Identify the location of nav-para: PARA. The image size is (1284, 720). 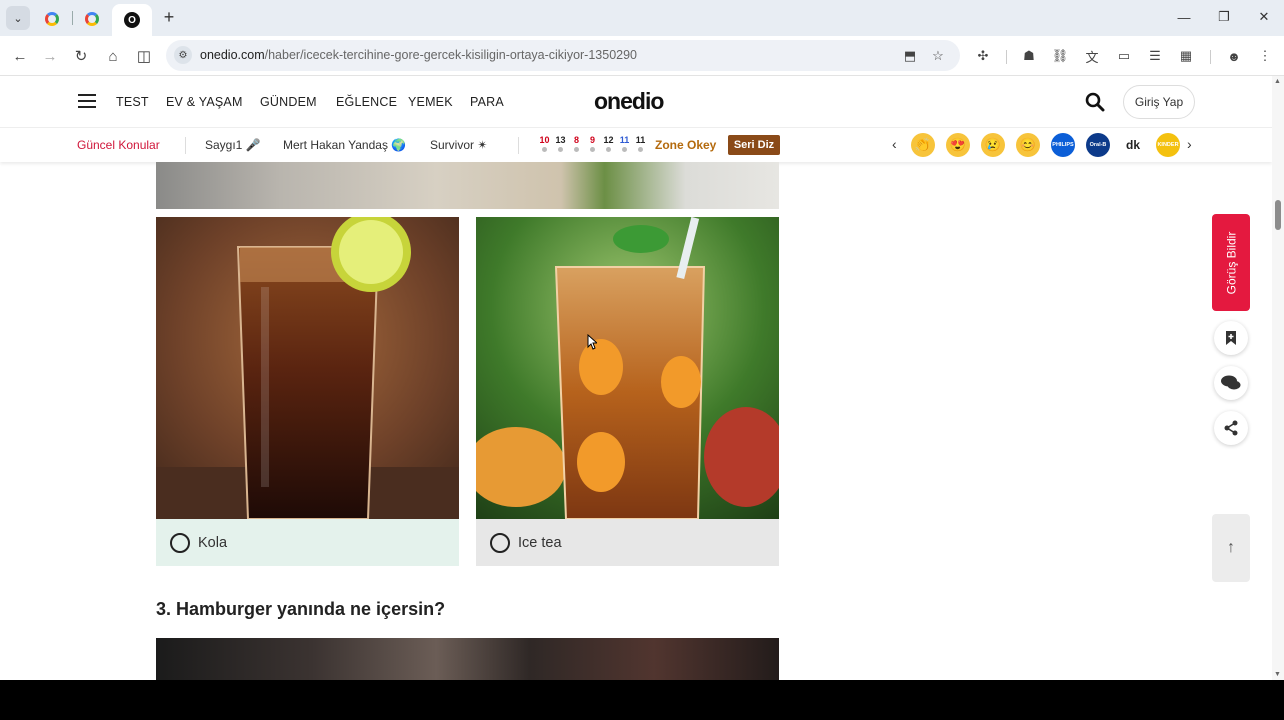
(487, 102).